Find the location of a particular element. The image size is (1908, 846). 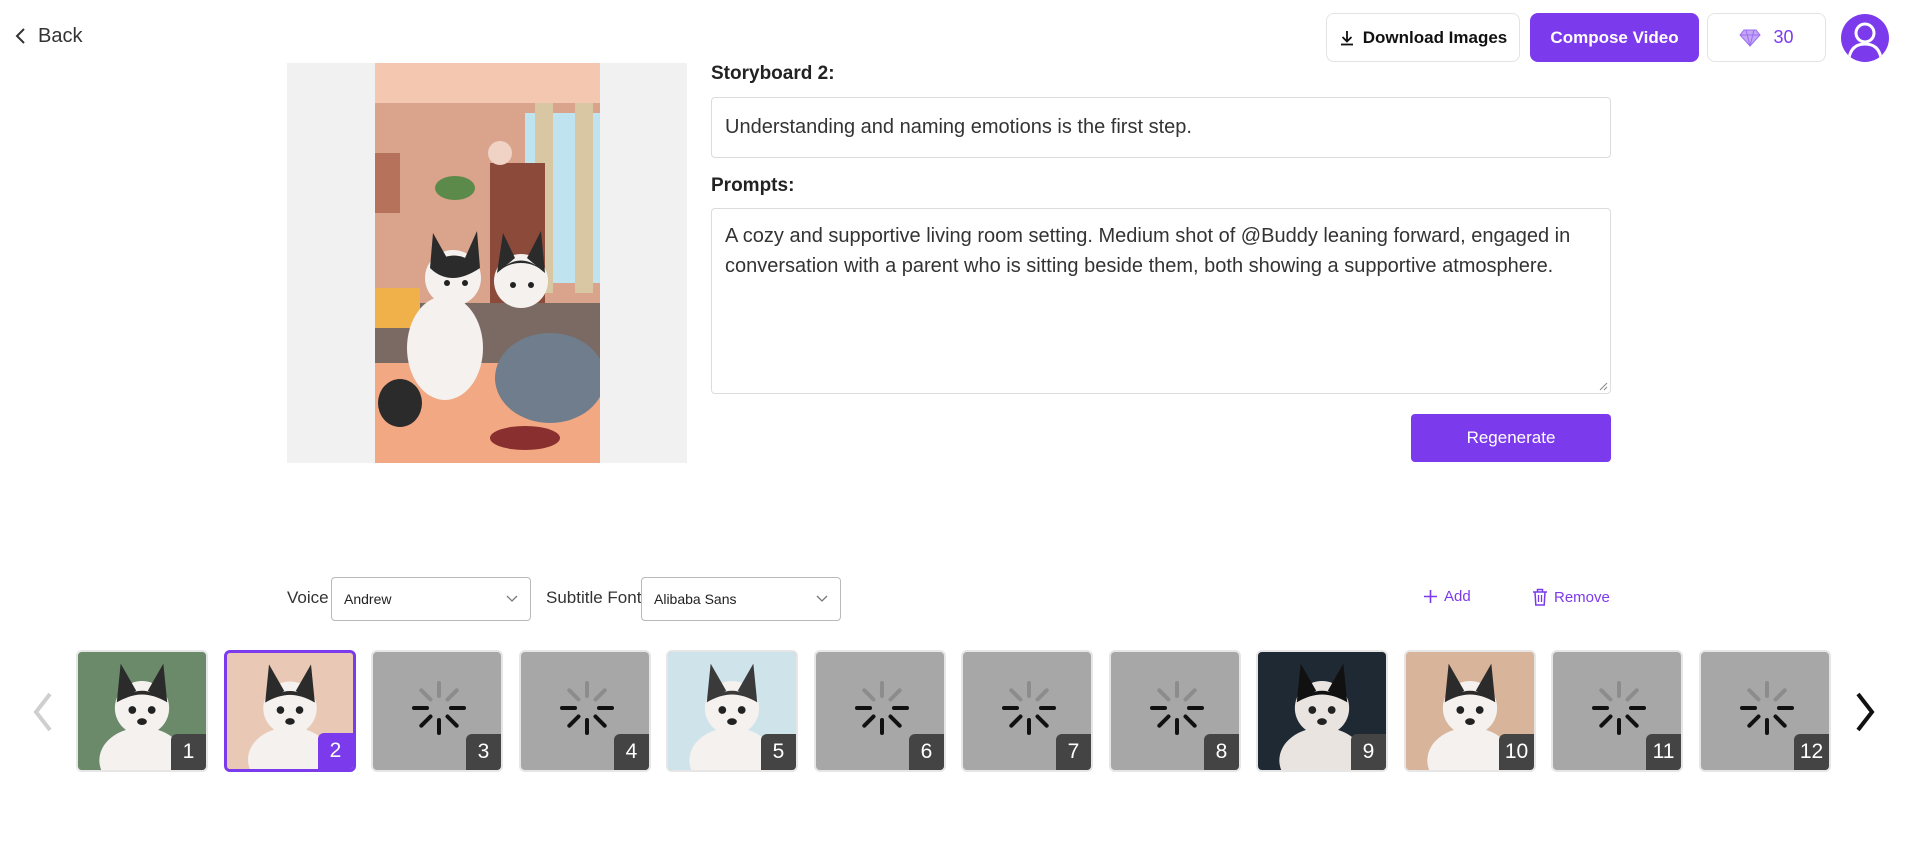

user-avatar is located at coordinates (1865, 38).